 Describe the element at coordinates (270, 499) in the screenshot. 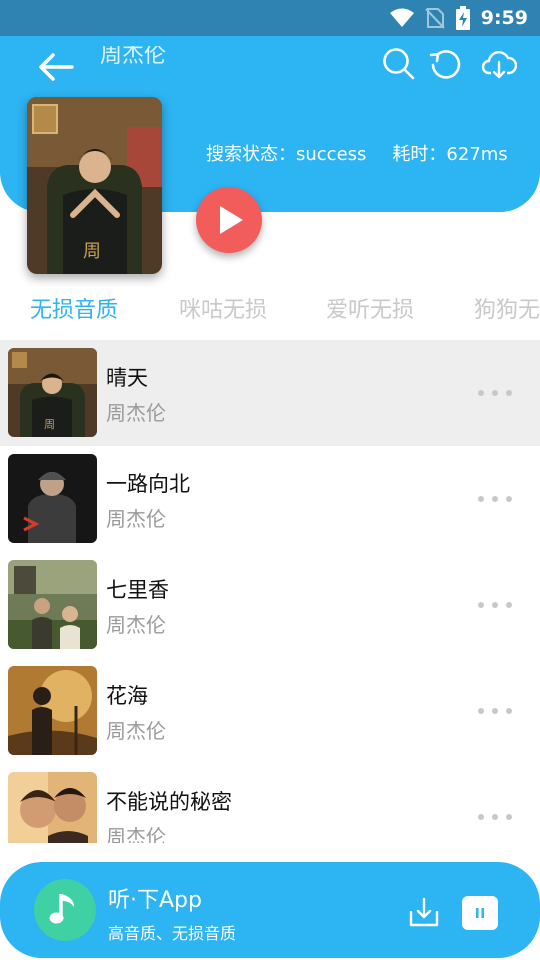

I see `song-row: 一路向北 周杰伦` at that location.